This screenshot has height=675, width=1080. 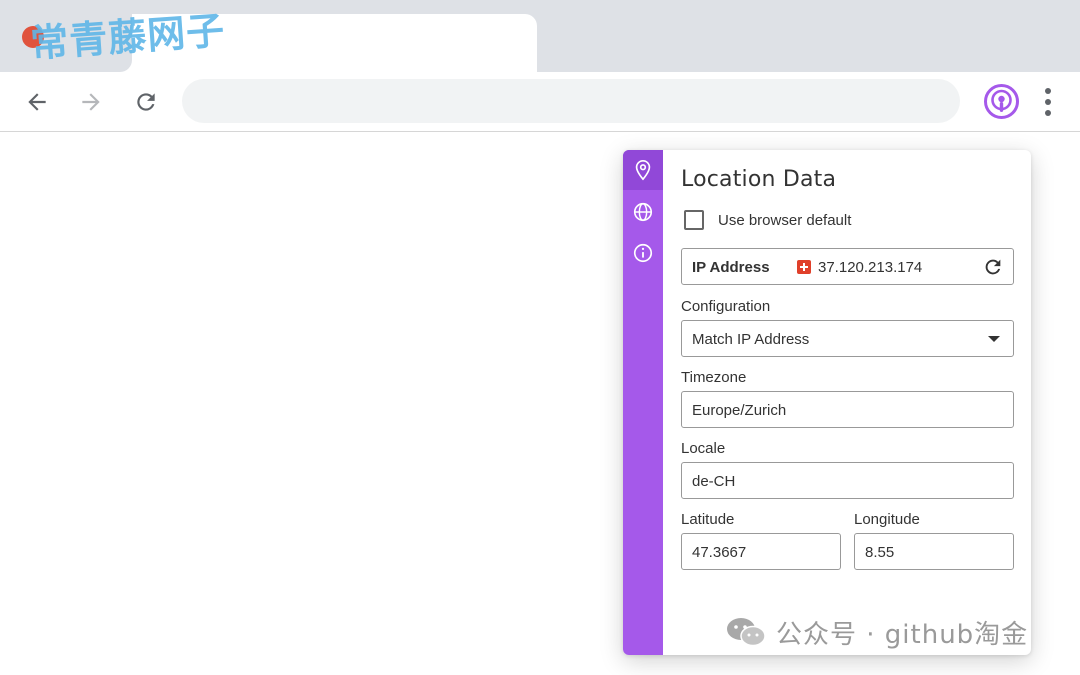 I want to click on arrow-left-icon, so click(x=37, y=102).